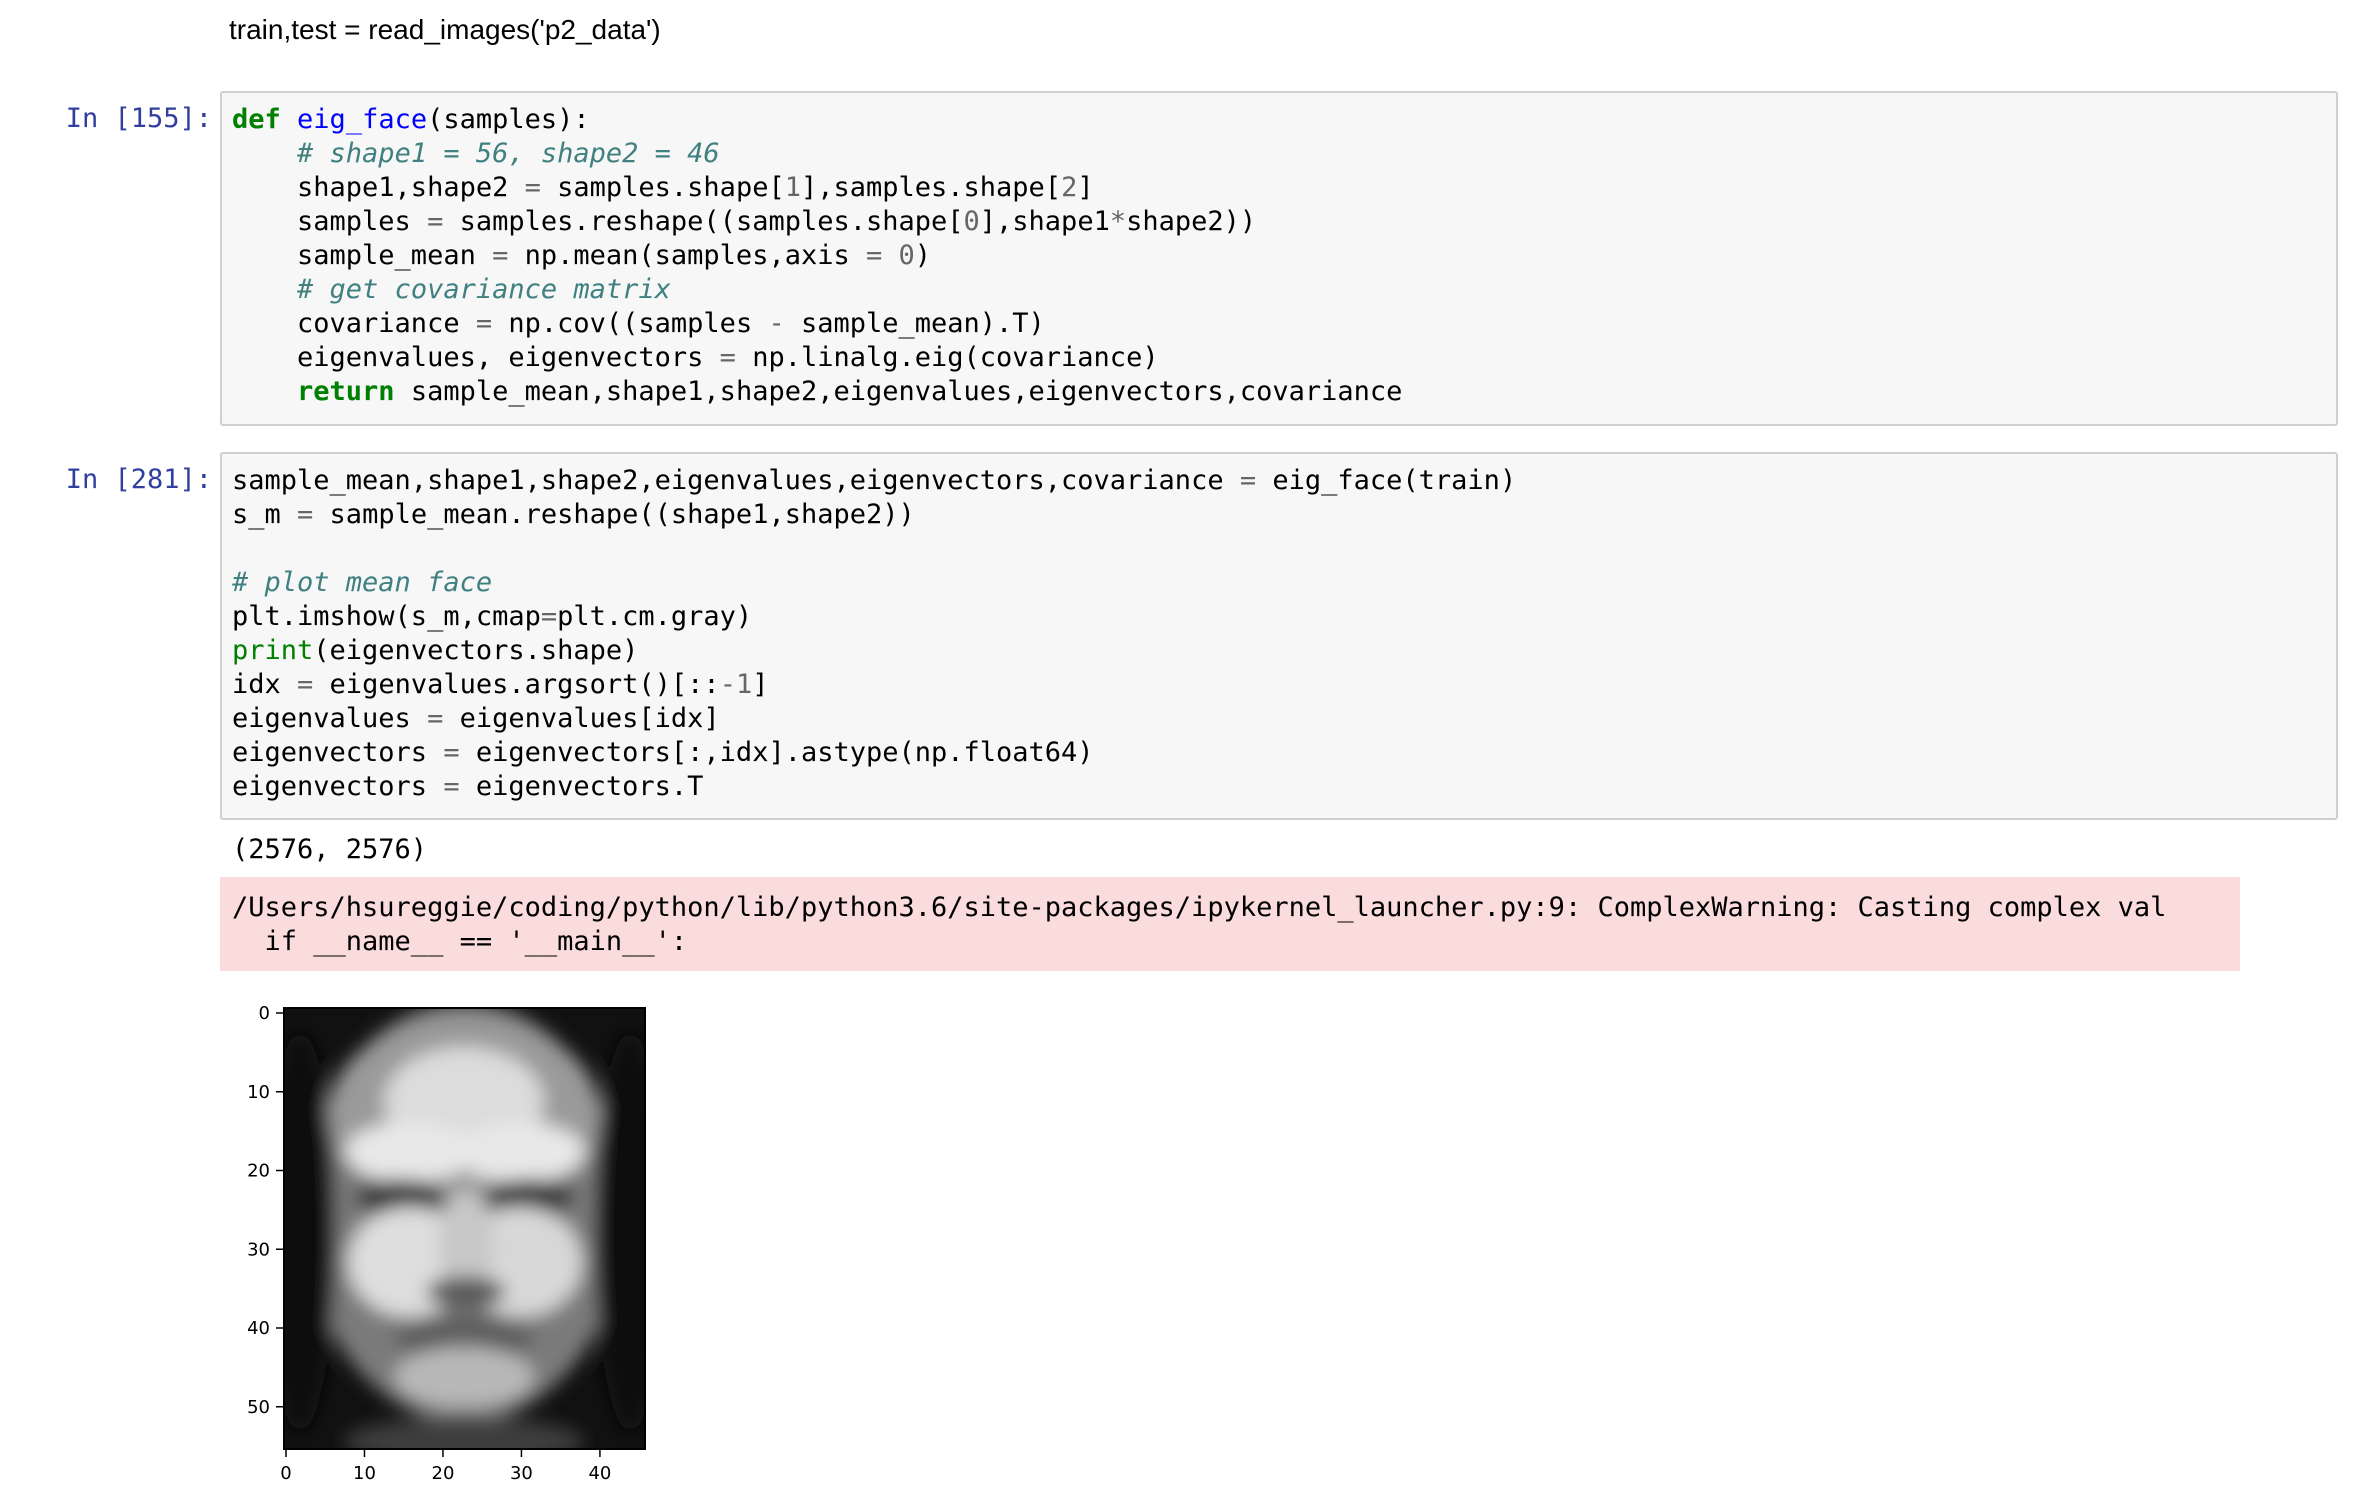 This screenshot has width=2378, height=1512. What do you see at coordinates (273, 650) in the screenshot?
I see `code-token: print` at bounding box center [273, 650].